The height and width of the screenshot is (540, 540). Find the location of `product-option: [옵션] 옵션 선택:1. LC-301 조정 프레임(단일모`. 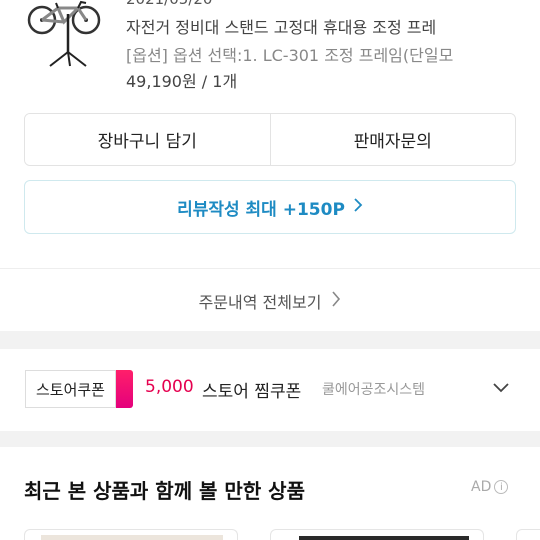

product-option: [옵션] 옵션 선택:1. LC-301 조정 프레임(단일모 is located at coordinates (290, 55).